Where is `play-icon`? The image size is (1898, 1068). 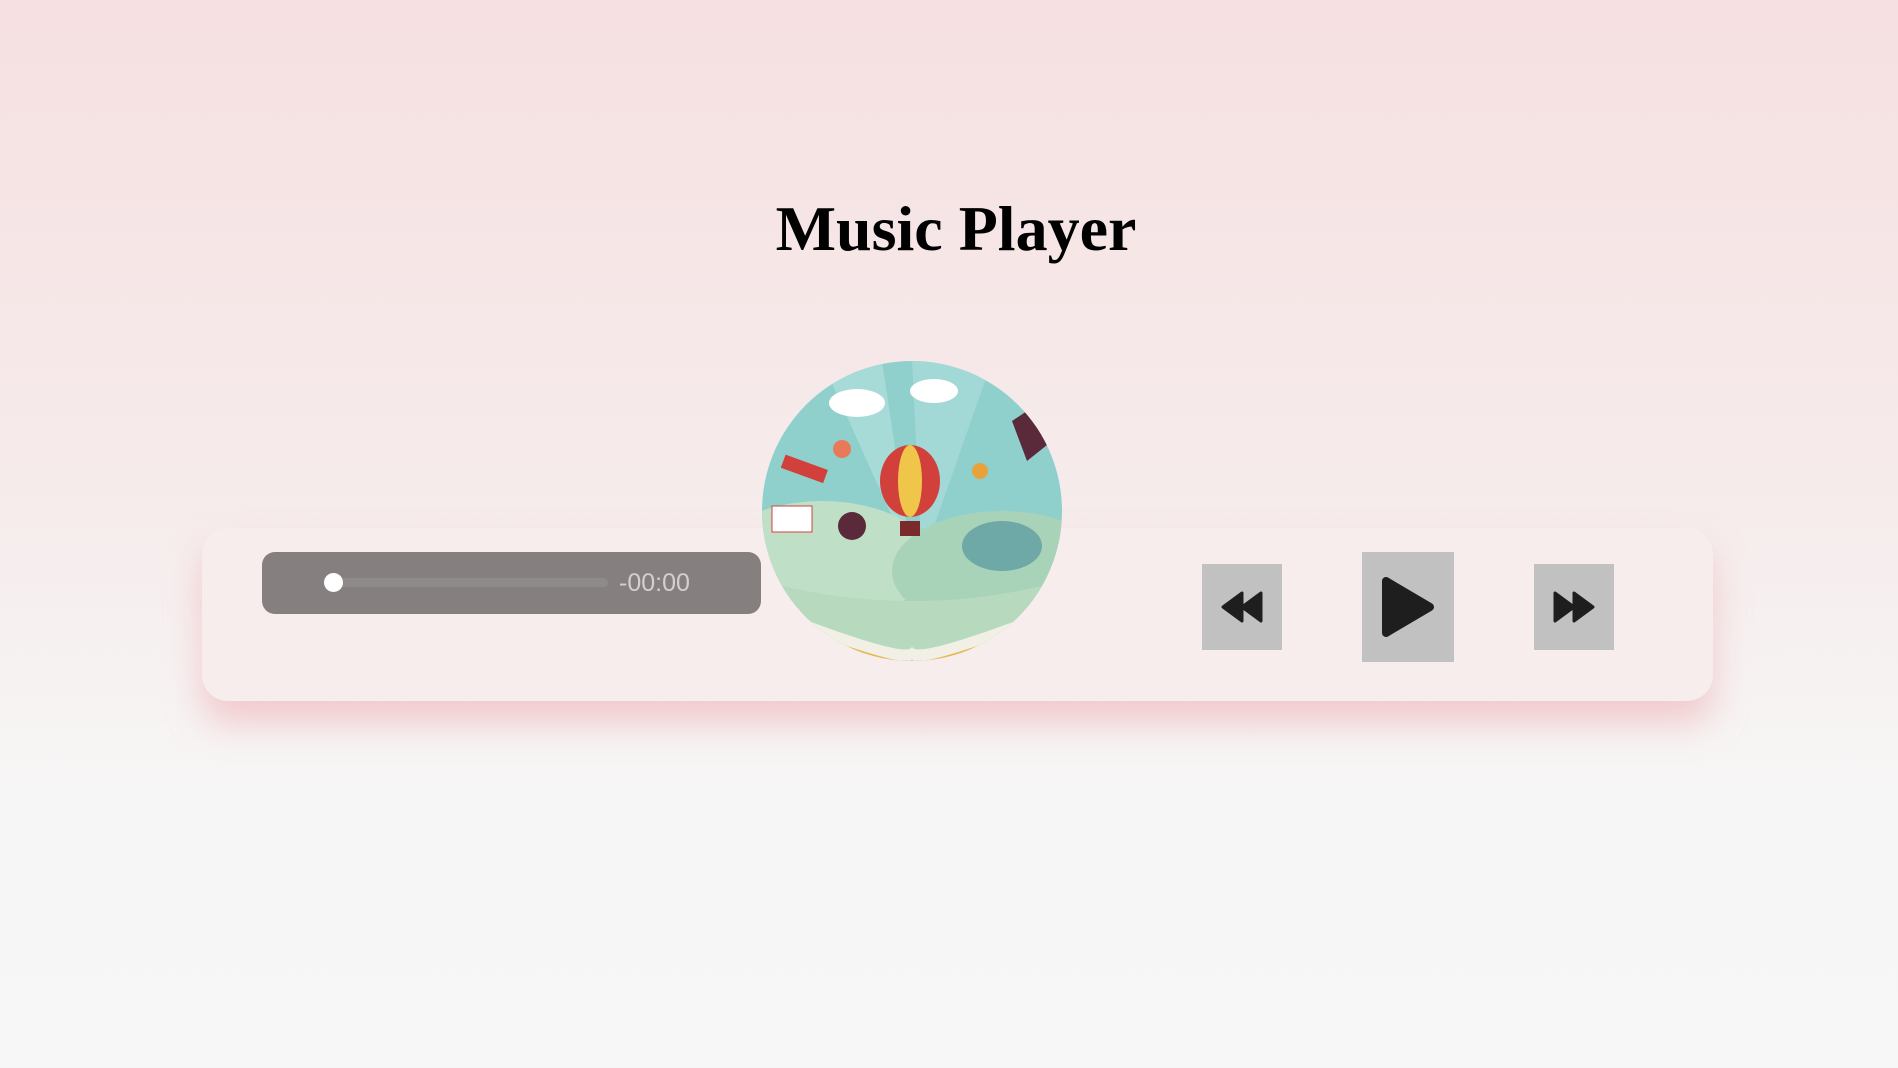
play-icon is located at coordinates (1408, 607).